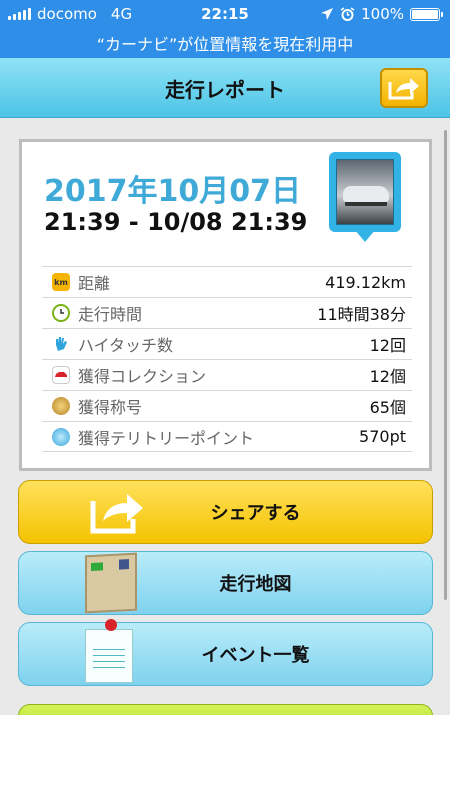 This screenshot has height=800, width=450. What do you see at coordinates (387, 345) in the screenshot?
I see `stat-value: 12回` at bounding box center [387, 345].